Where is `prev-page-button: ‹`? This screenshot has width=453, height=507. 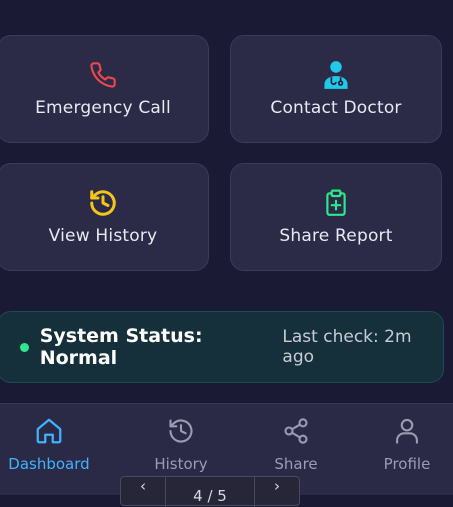 prev-page-button: ‹ is located at coordinates (143, 492).